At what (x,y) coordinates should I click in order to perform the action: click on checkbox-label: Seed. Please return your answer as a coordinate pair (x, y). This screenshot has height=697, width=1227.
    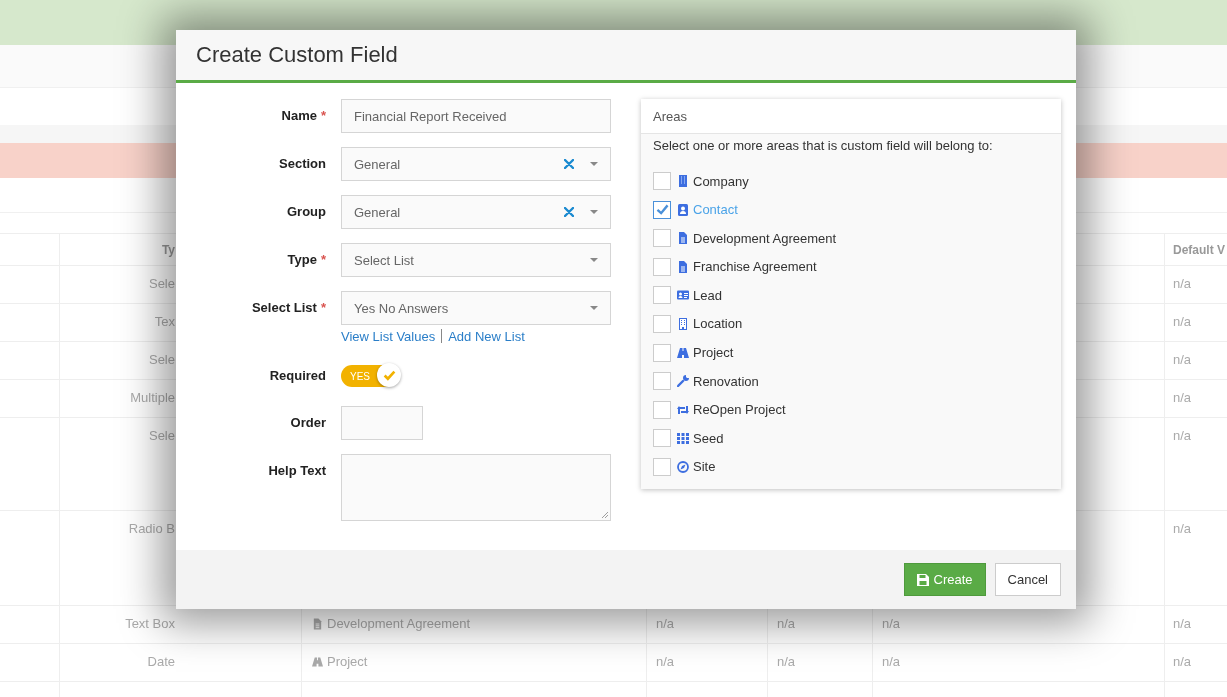
    Looking at the image, I should click on (708, 438).